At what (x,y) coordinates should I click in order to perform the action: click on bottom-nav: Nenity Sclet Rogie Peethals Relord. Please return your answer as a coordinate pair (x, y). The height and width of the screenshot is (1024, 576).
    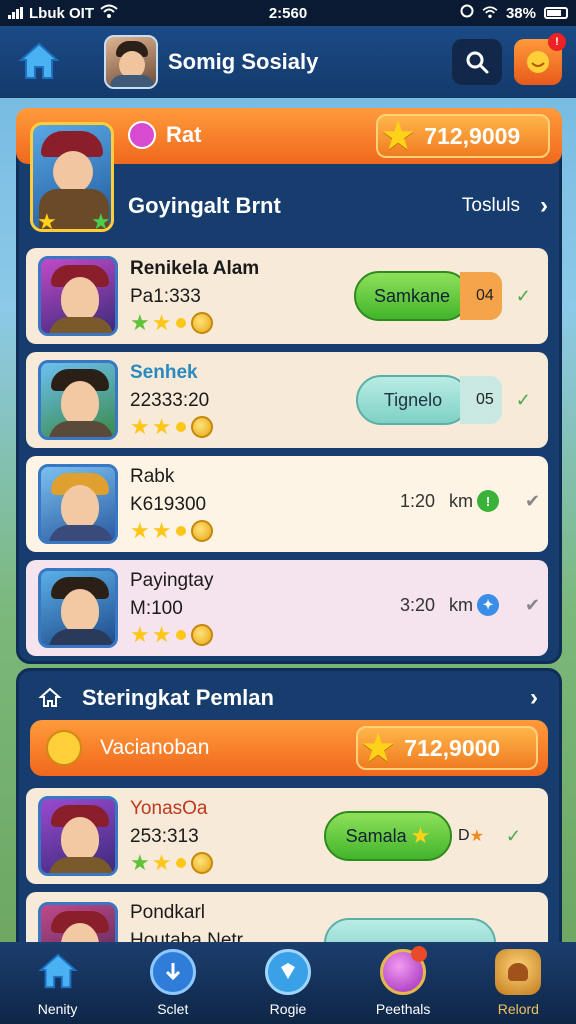
    Looking at the image, I should click on (288, 983).